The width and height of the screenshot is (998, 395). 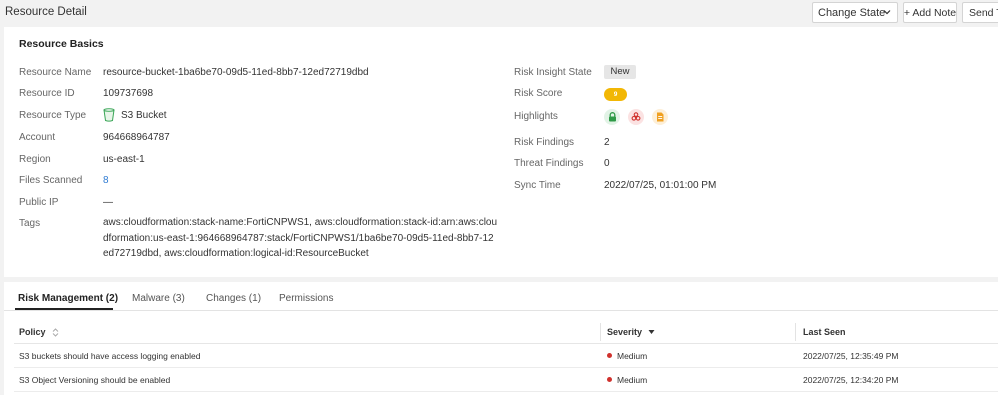 I want to click on resource-type-text: S3 Bucket, so click(x=144, y=115).